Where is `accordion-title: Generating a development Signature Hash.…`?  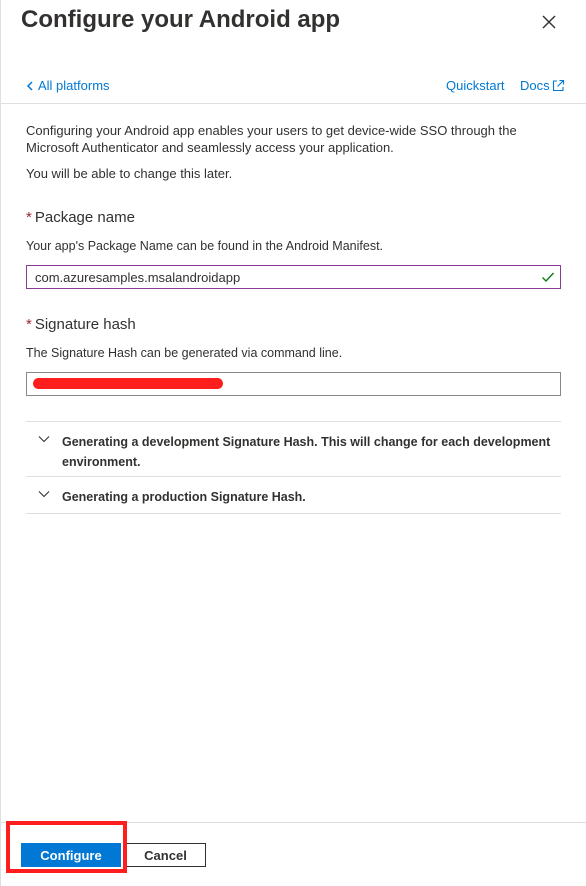
accordion-title: Generating a development Signature Hash.… is located at coordinates (306, 452).